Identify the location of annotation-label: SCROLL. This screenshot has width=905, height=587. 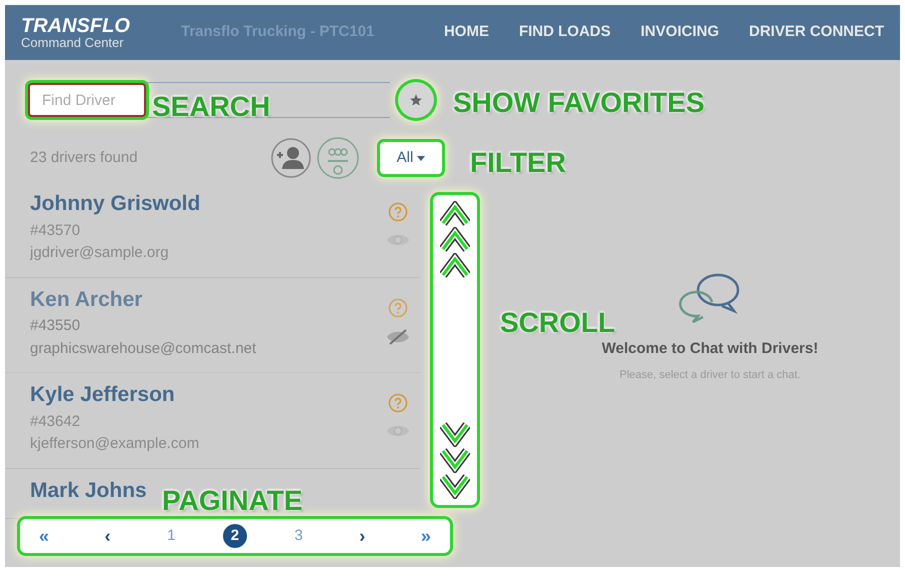
(558, 323).